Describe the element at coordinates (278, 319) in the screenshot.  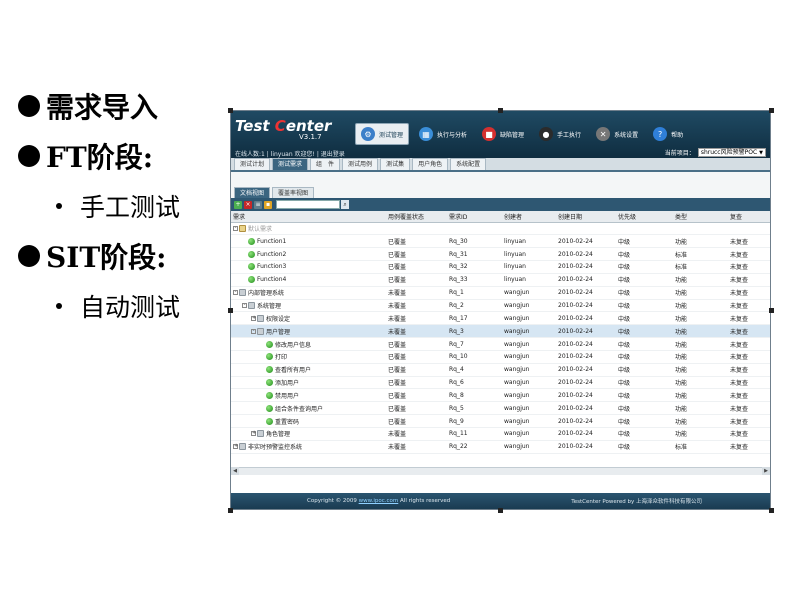
I see `requirement-label: 权限设定` at that location.